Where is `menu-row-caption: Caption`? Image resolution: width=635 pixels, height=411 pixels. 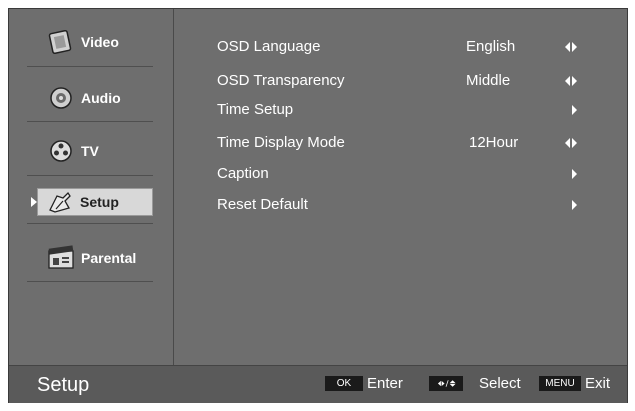 menu-row-caption: Caption is located at coordinates (407, 174).